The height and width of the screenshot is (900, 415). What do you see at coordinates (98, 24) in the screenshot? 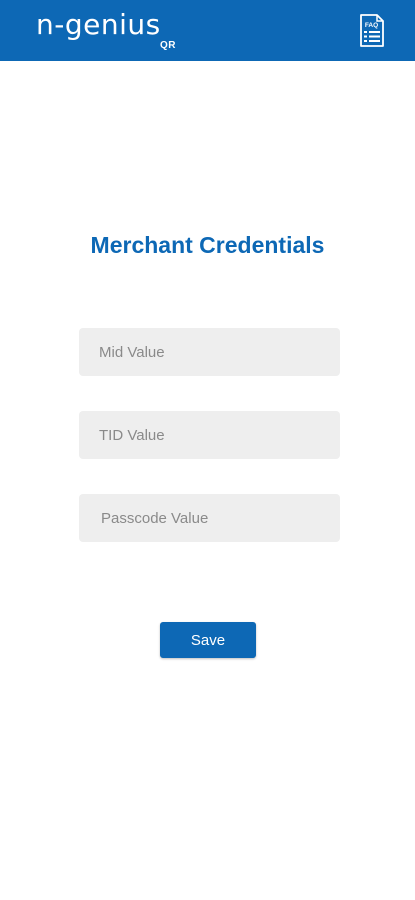
I see `logo-text: n-genius` at bounding box center [98, 24].